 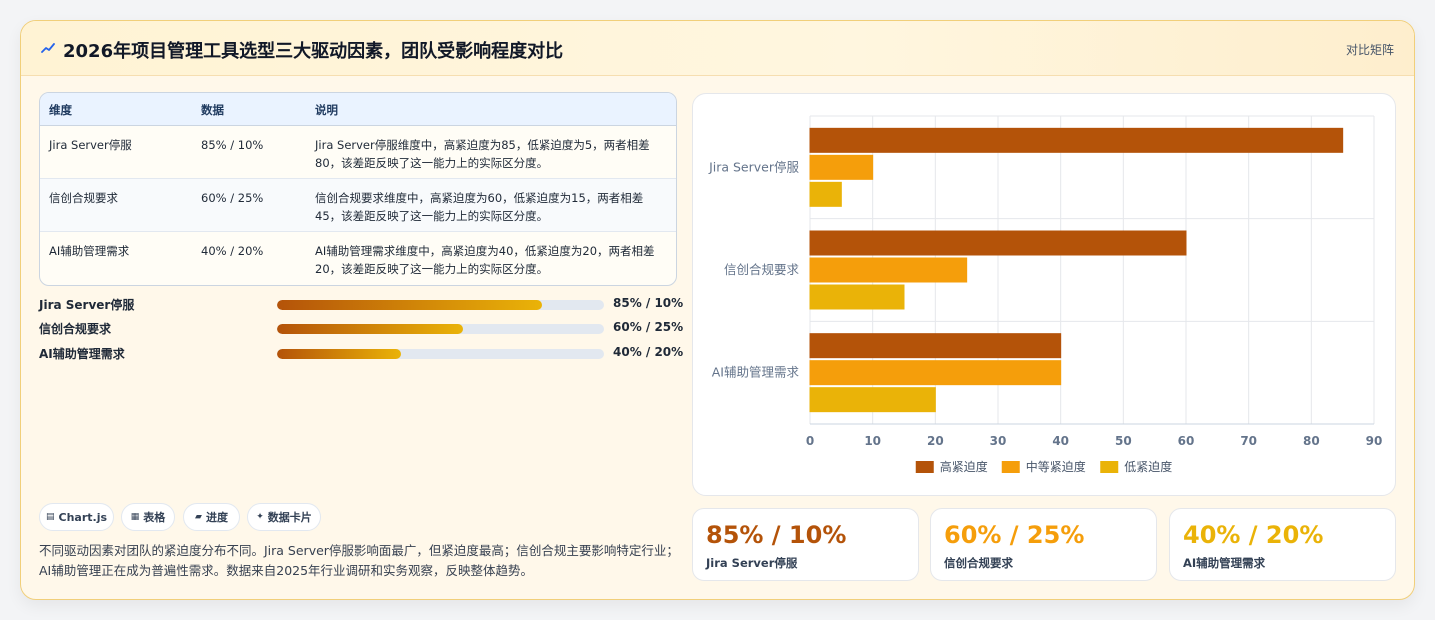 I want to click on x-tick-label: 90, so click(x=1374, y=441).